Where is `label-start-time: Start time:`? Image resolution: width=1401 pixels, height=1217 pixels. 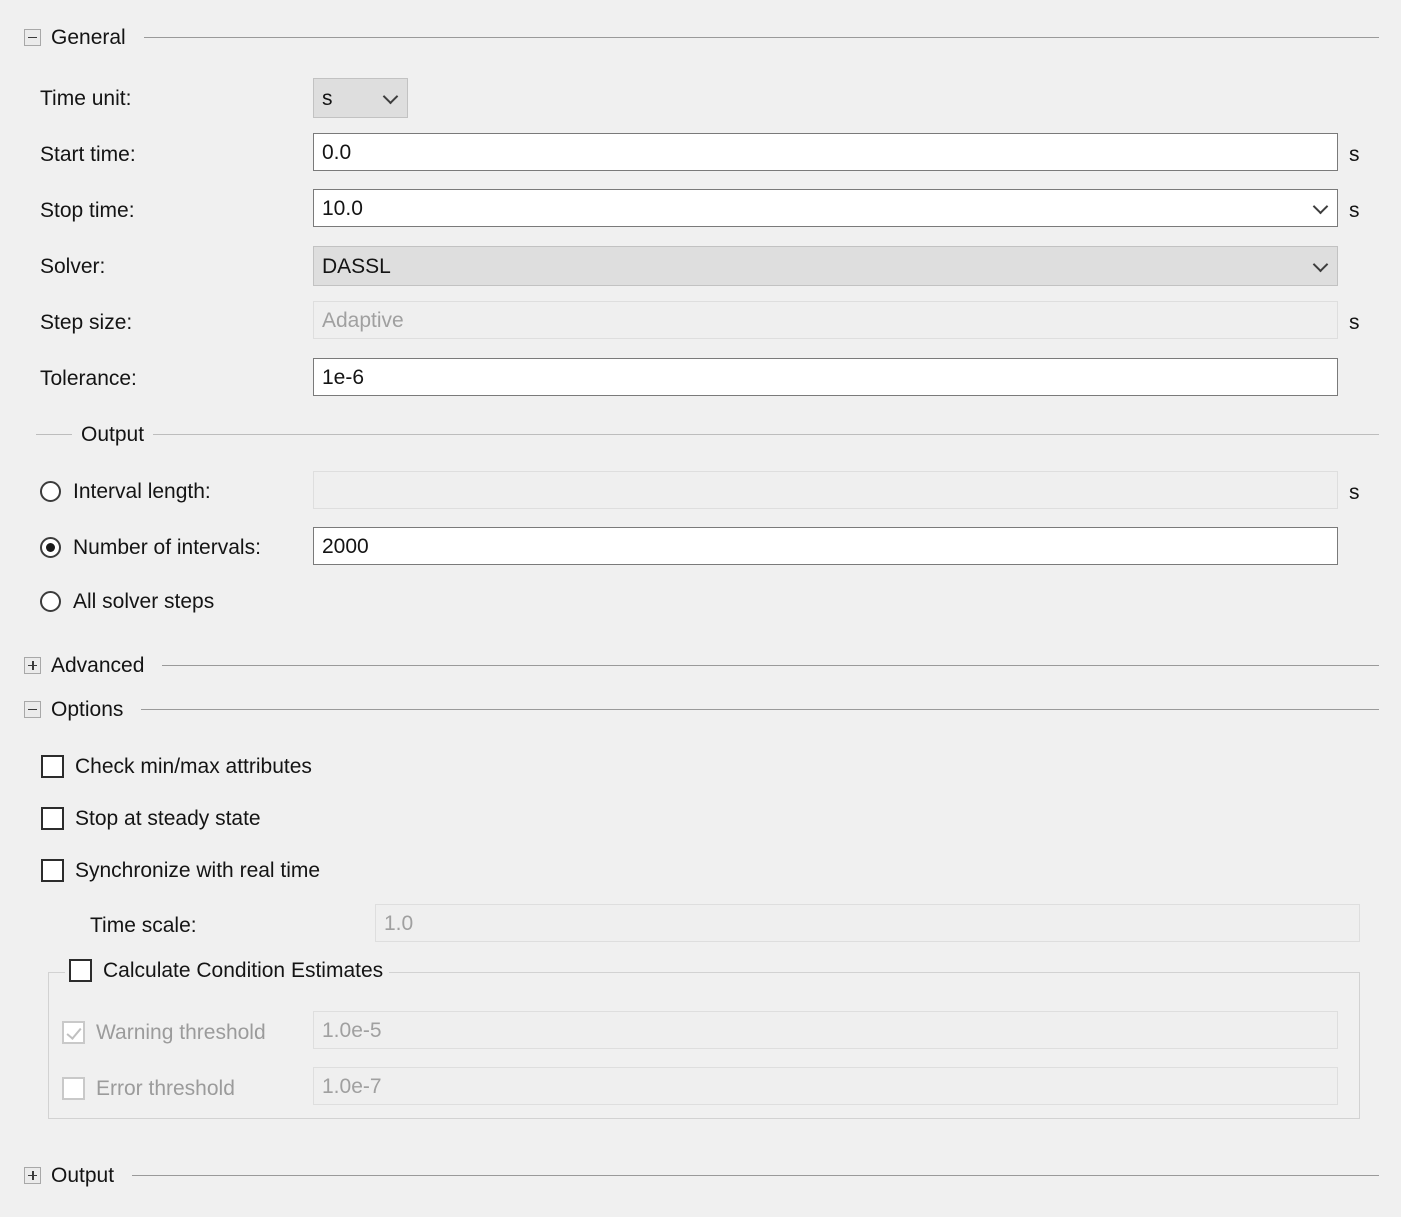 label-start-time: Start time: is located at coordinates (88, 154).